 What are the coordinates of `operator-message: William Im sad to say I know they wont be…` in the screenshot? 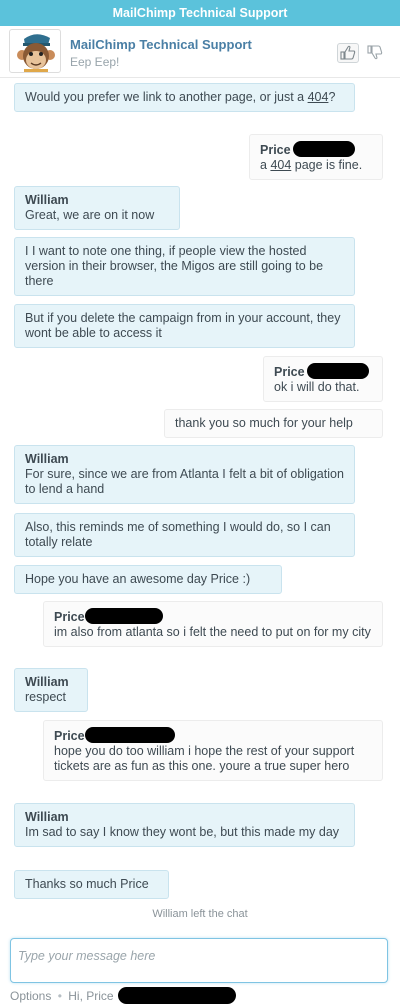 It's located at (184, 825).